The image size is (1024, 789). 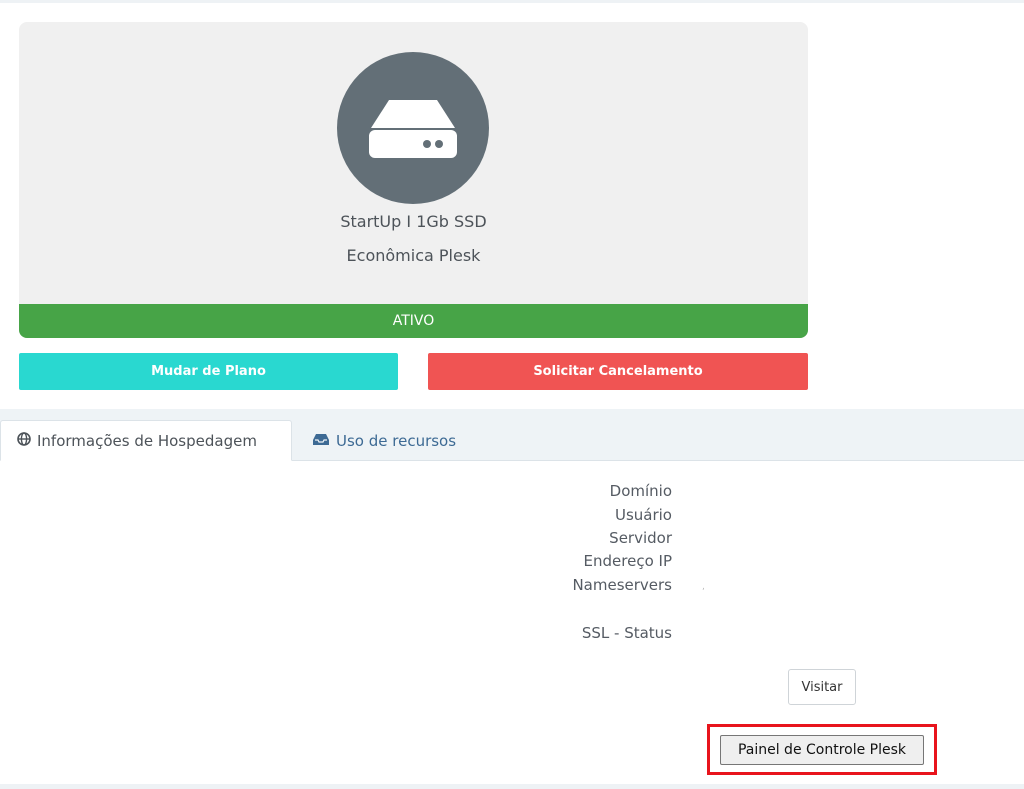 What do you see at coordinates (413, 221) in the screenshot?
I see `product-name: StartUp I 1Gb SSD` at bounding box center [413, 221].